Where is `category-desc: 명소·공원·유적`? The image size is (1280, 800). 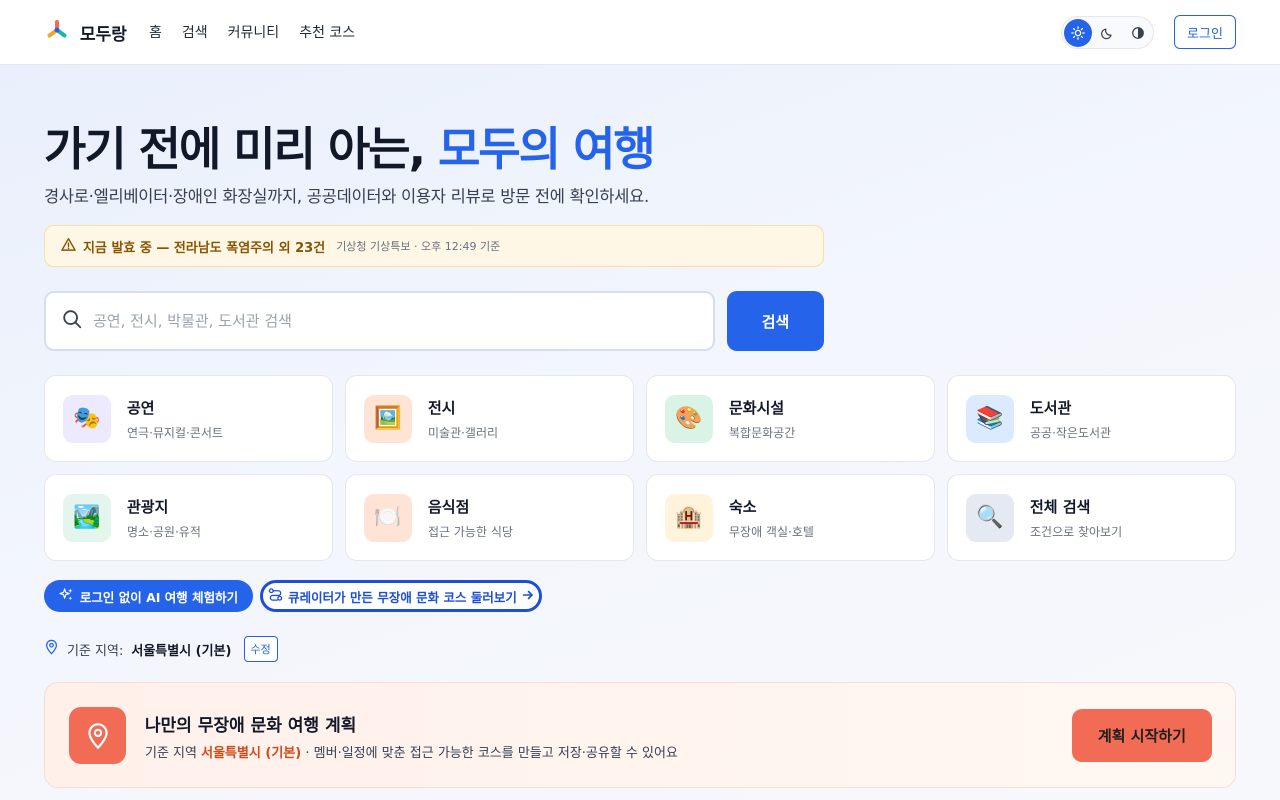 category-desc: 명소·공원·유적 is located at coordinates (164, 531).